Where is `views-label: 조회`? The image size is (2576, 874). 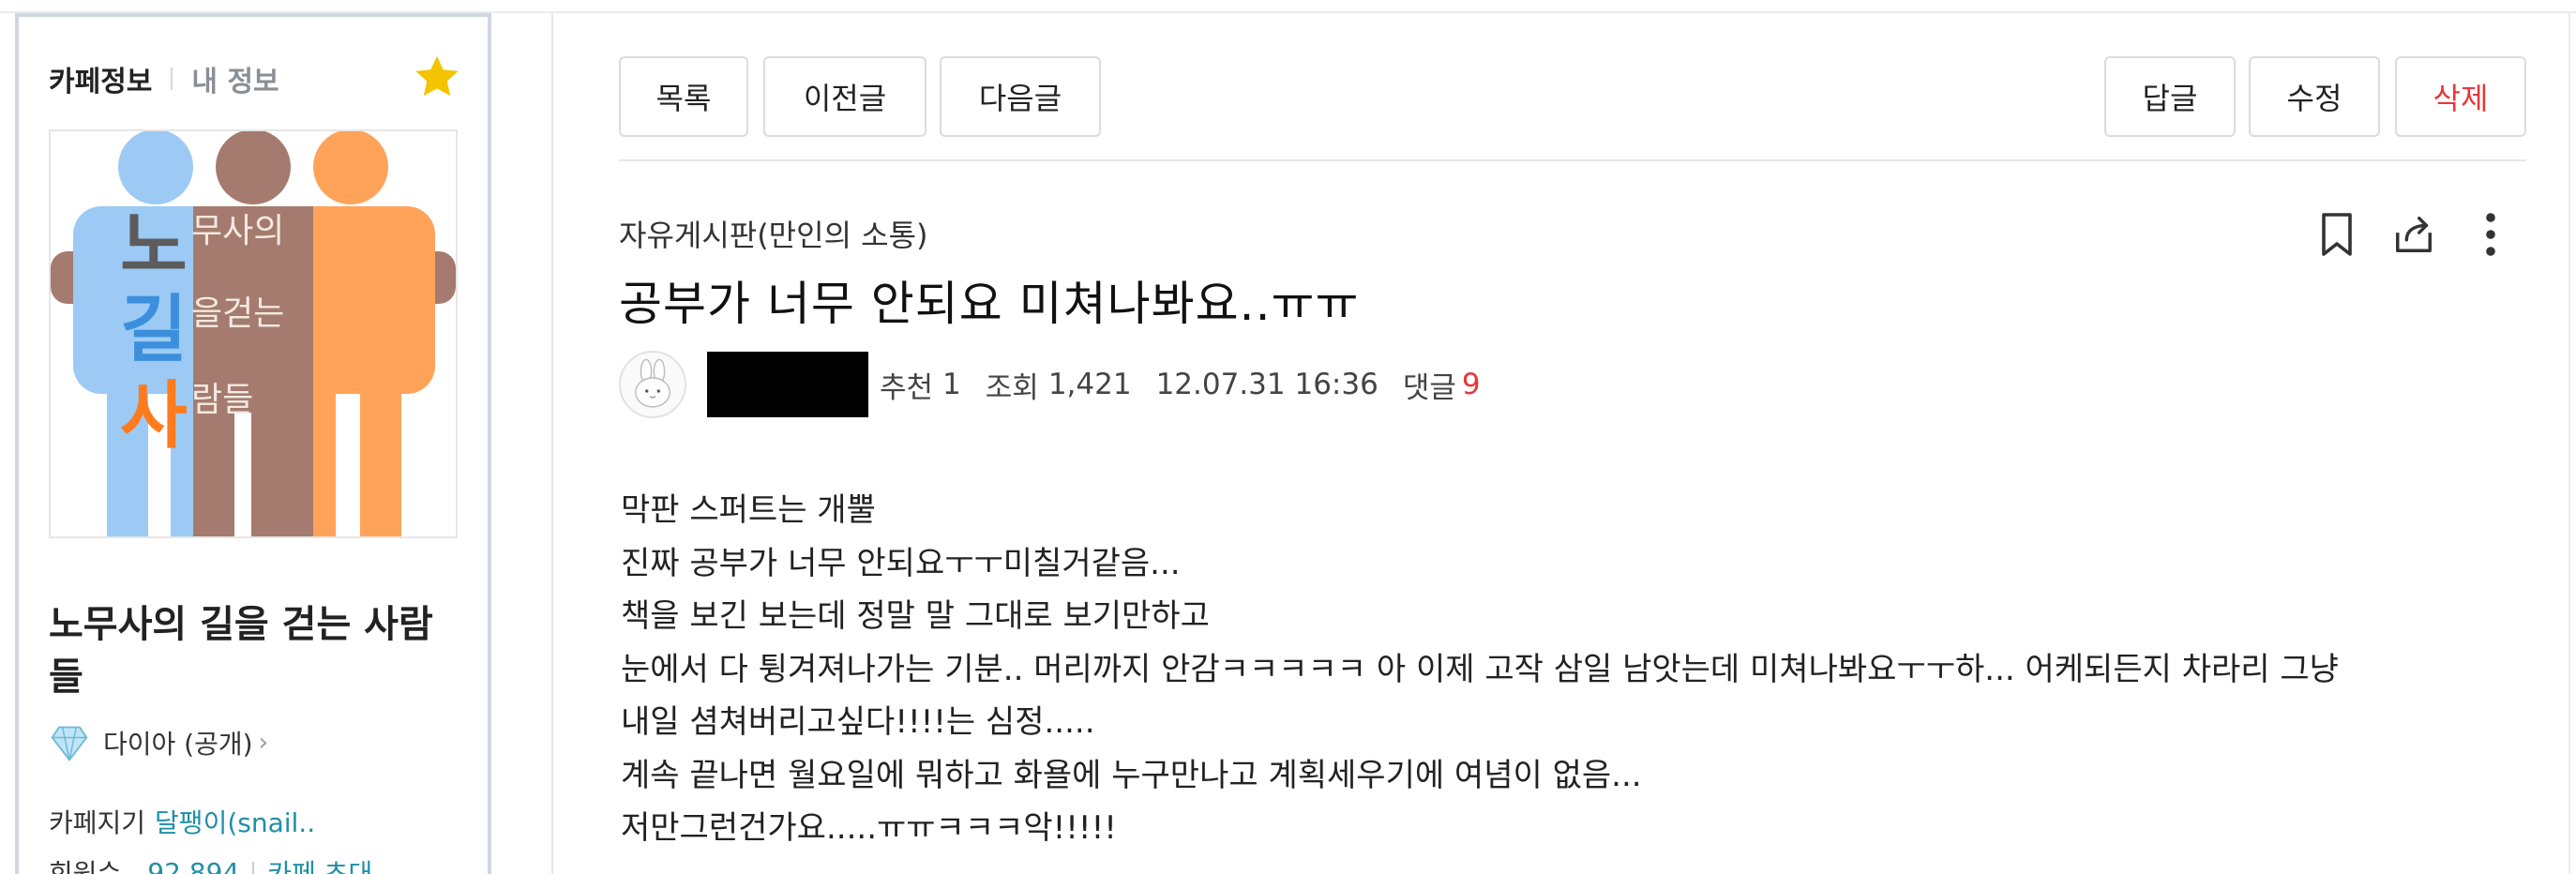
views-label: 조회 is located at coordinates (1012, 387).